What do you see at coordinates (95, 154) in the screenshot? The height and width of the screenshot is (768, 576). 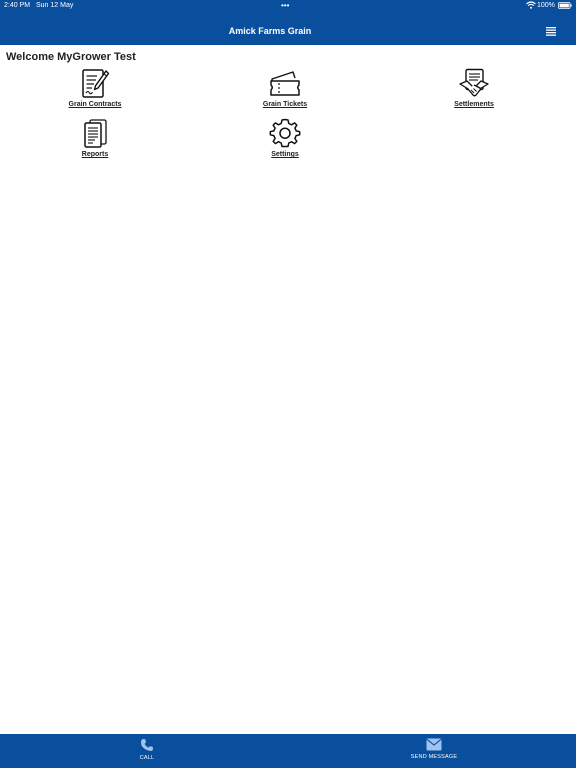 I see `tile-label: Reports` at bounding box center [95, 154].